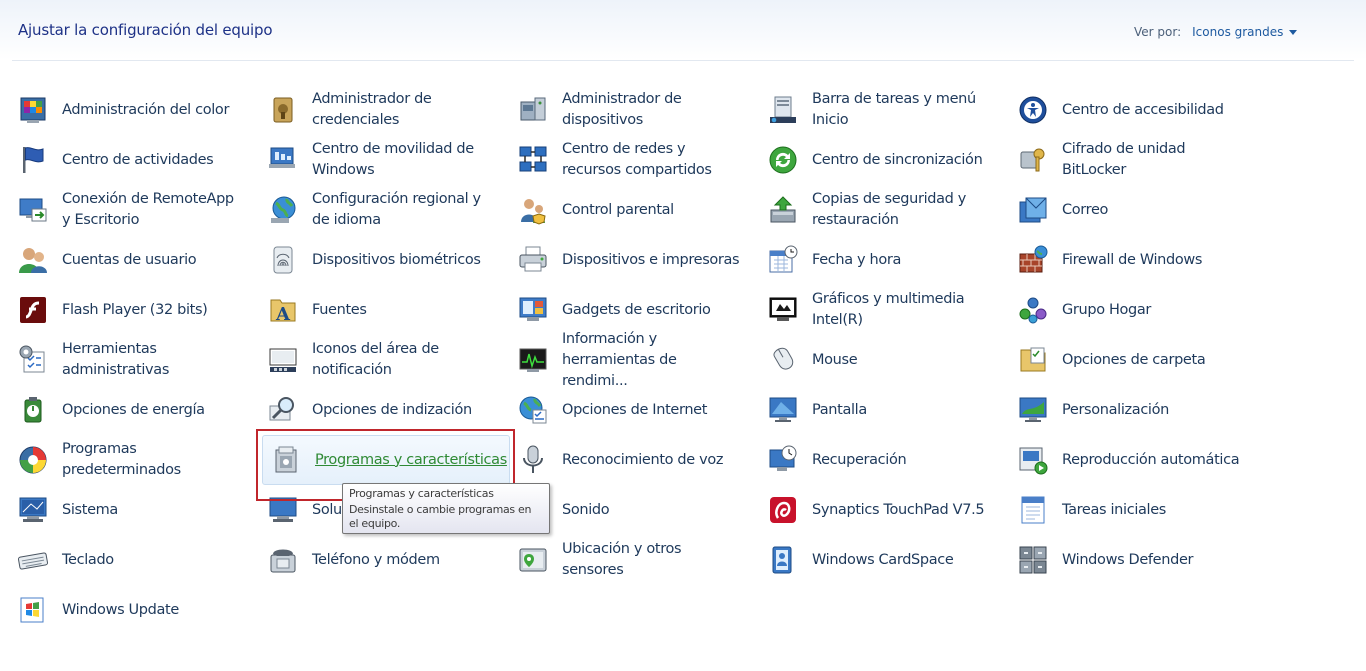  What do you see at coordinates (533, 360) in the screenshot?
I see `performance-icon` at bounding box center [533, 360].